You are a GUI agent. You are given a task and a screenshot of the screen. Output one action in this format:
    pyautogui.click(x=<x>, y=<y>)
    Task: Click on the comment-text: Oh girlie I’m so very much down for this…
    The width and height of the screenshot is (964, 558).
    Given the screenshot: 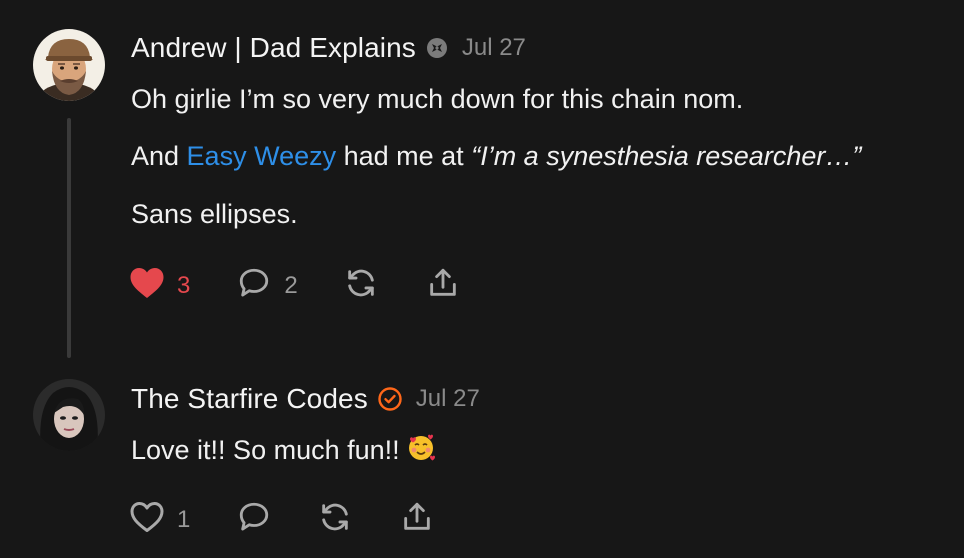 What is the action you would take?
    pyautogui.click(x=437, y=99)
    